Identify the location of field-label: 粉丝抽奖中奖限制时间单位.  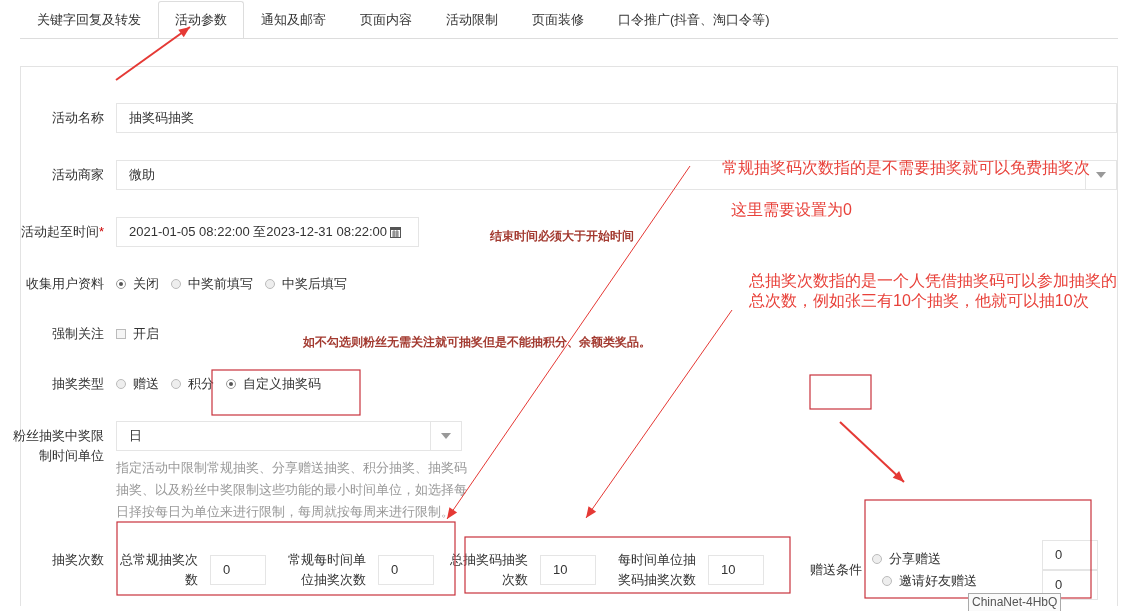
(58, 446).